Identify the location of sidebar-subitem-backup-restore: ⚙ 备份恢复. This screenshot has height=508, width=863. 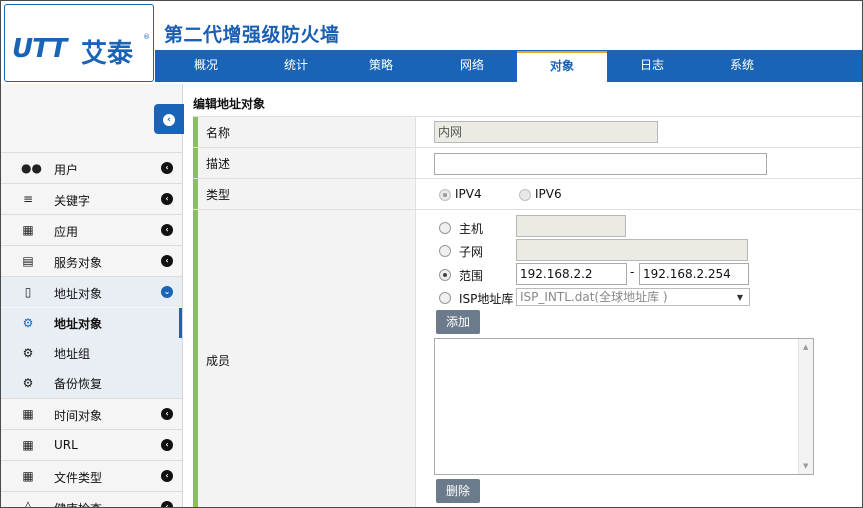
(91, 383).